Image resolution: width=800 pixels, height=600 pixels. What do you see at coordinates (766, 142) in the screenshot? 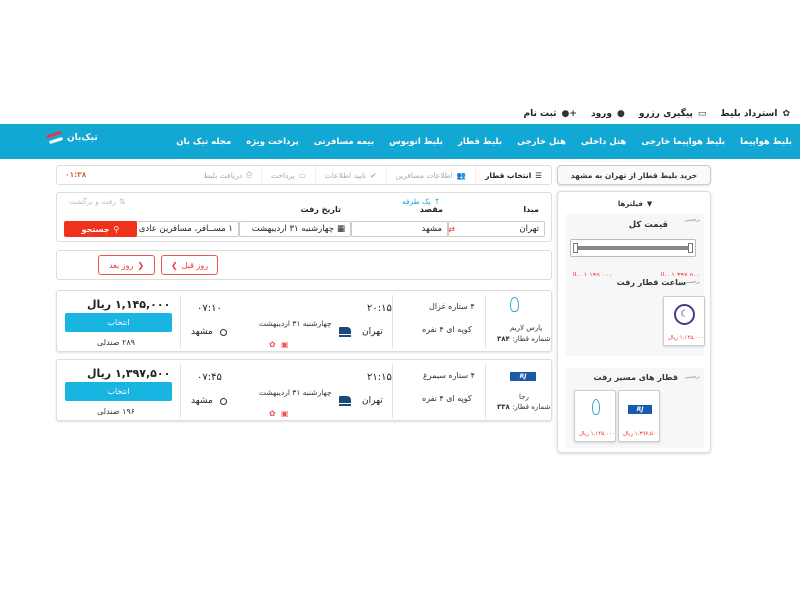
I see `nav-item-flights: بلیط هواپیما` at bounding box center [766, 142].